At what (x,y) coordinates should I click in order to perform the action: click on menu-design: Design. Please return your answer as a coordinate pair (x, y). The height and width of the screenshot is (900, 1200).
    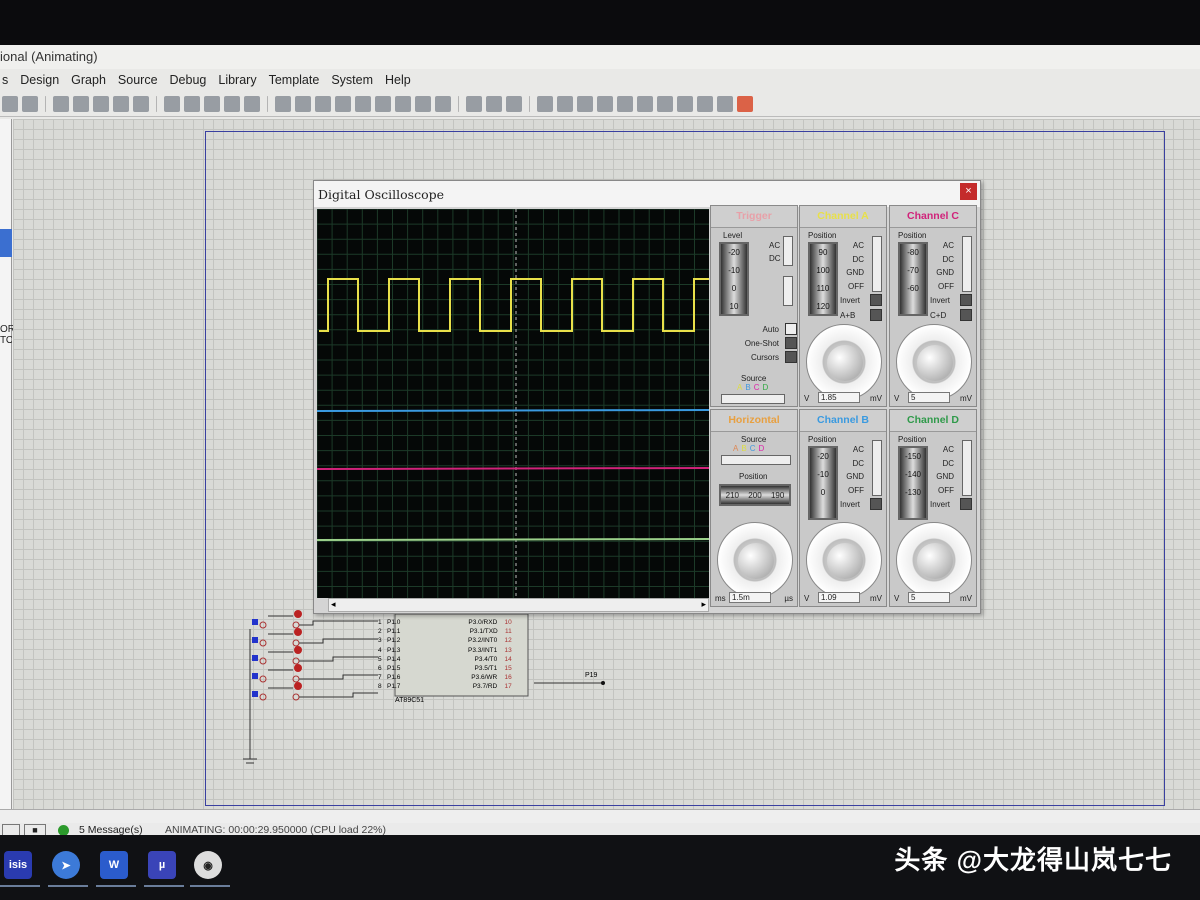
    Looking at the image, I should click on (39, 80).